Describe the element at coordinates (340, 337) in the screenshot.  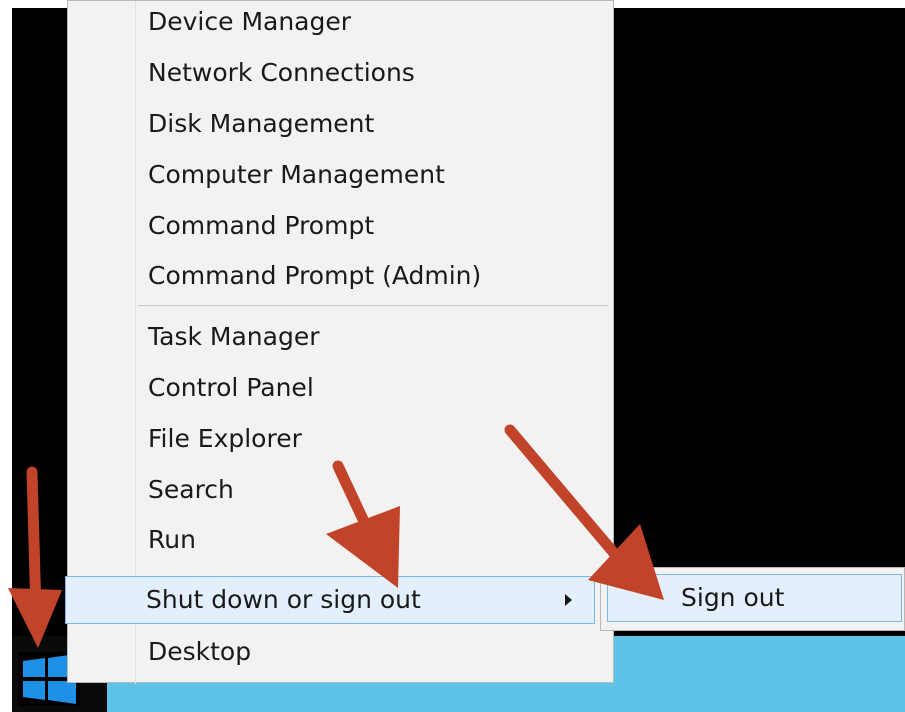
I see `menu-item-task-manager: Task Manager` at that location.